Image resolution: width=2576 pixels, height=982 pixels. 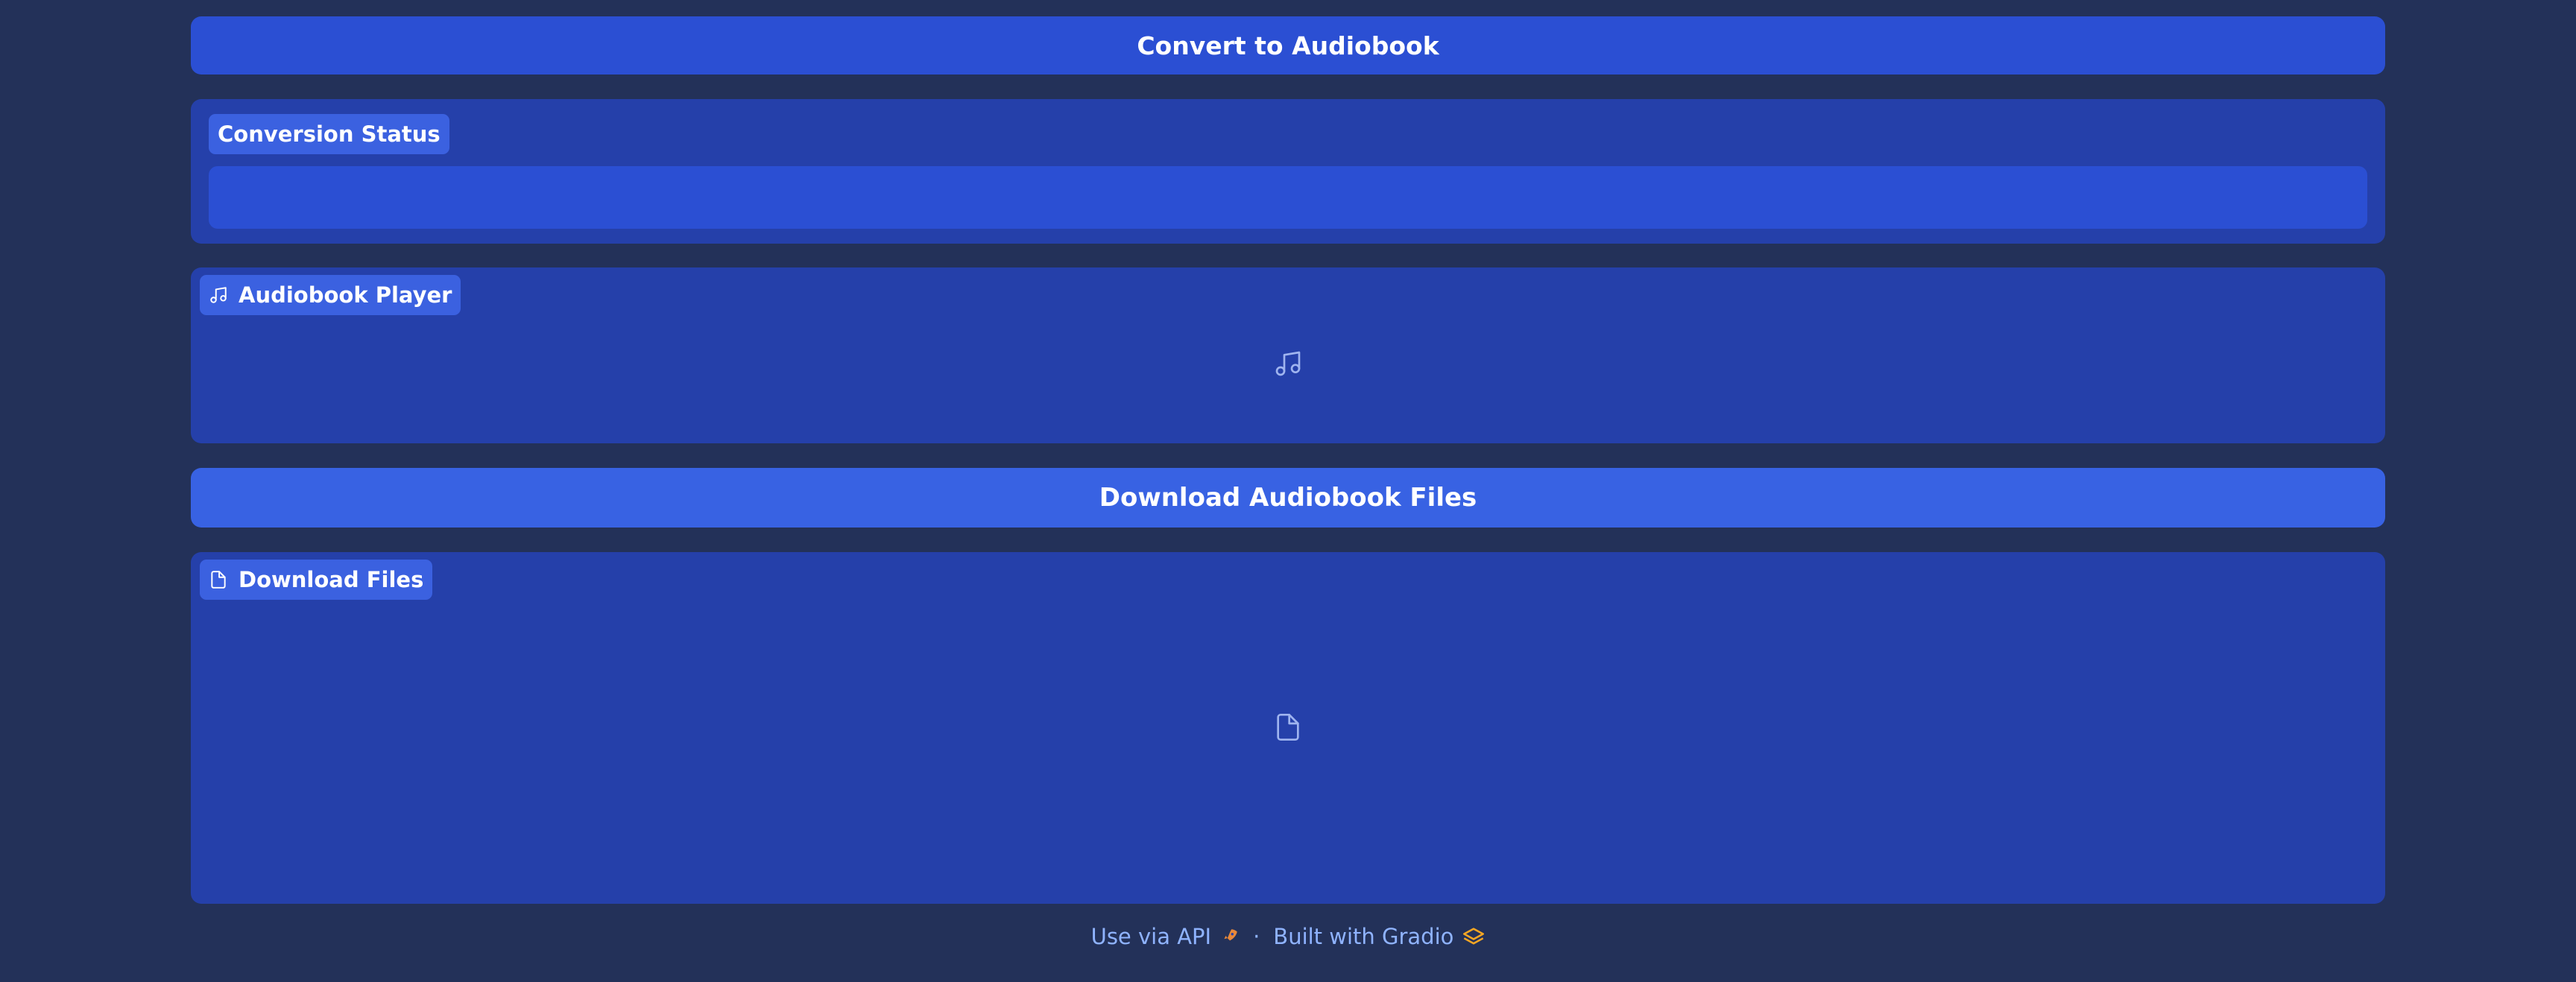 I want to click on audiobook-player-label: Audiobook Player, so click(x=330, y=295).